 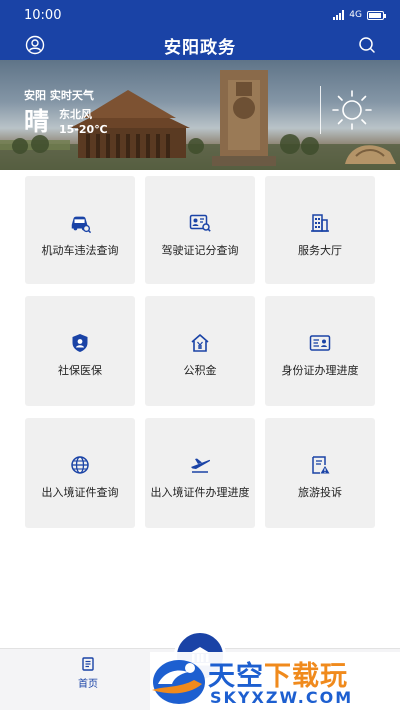 I want to click on service-card-vehicle-violation: 机动车违法查询, so click(x=80, y=230).